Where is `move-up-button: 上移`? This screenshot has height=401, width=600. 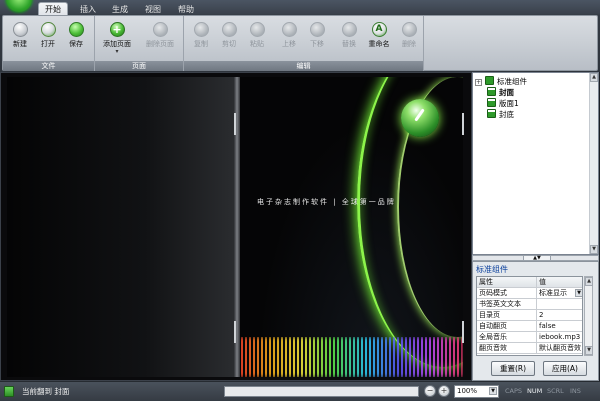 move-up-button: 上移 is located at coordinates (289, 35).